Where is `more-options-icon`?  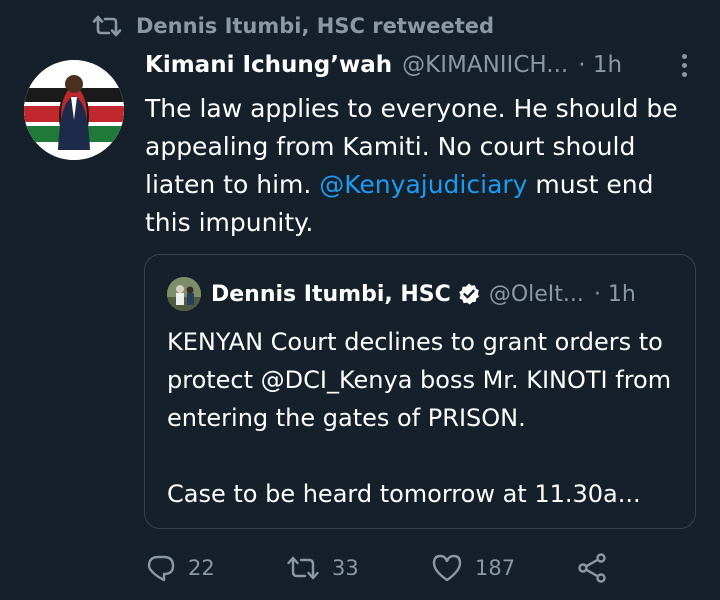 more-options-icon is located at coordinates (684, 65).